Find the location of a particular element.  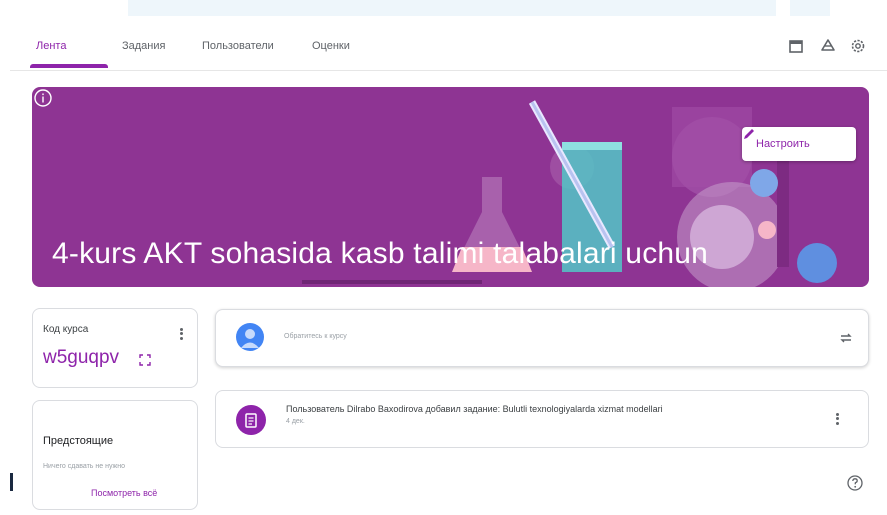

class-code-label: Код курса is located at coordinates (66, 329).